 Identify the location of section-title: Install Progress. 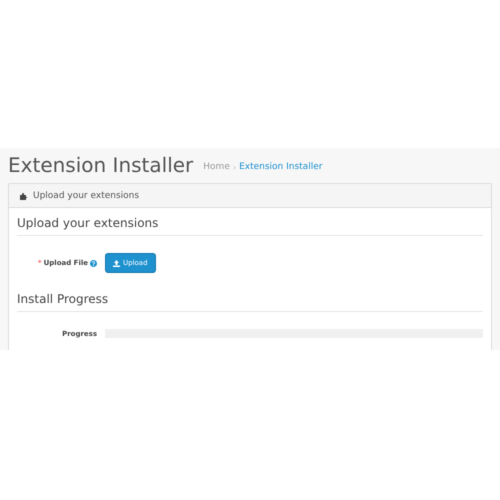
(250, 301).